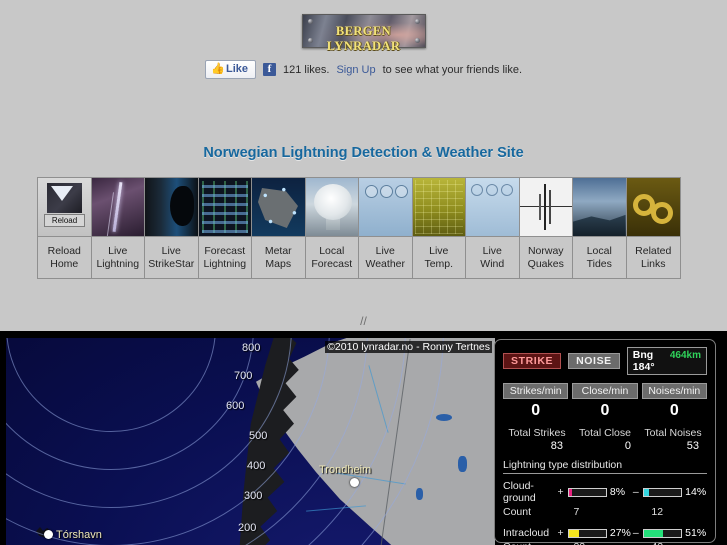 This screenshot has width=727, height=545. Describe the element at coordinates (118, 263) in the screenshot. I see `nav-label-line2: Lightning` at that location.